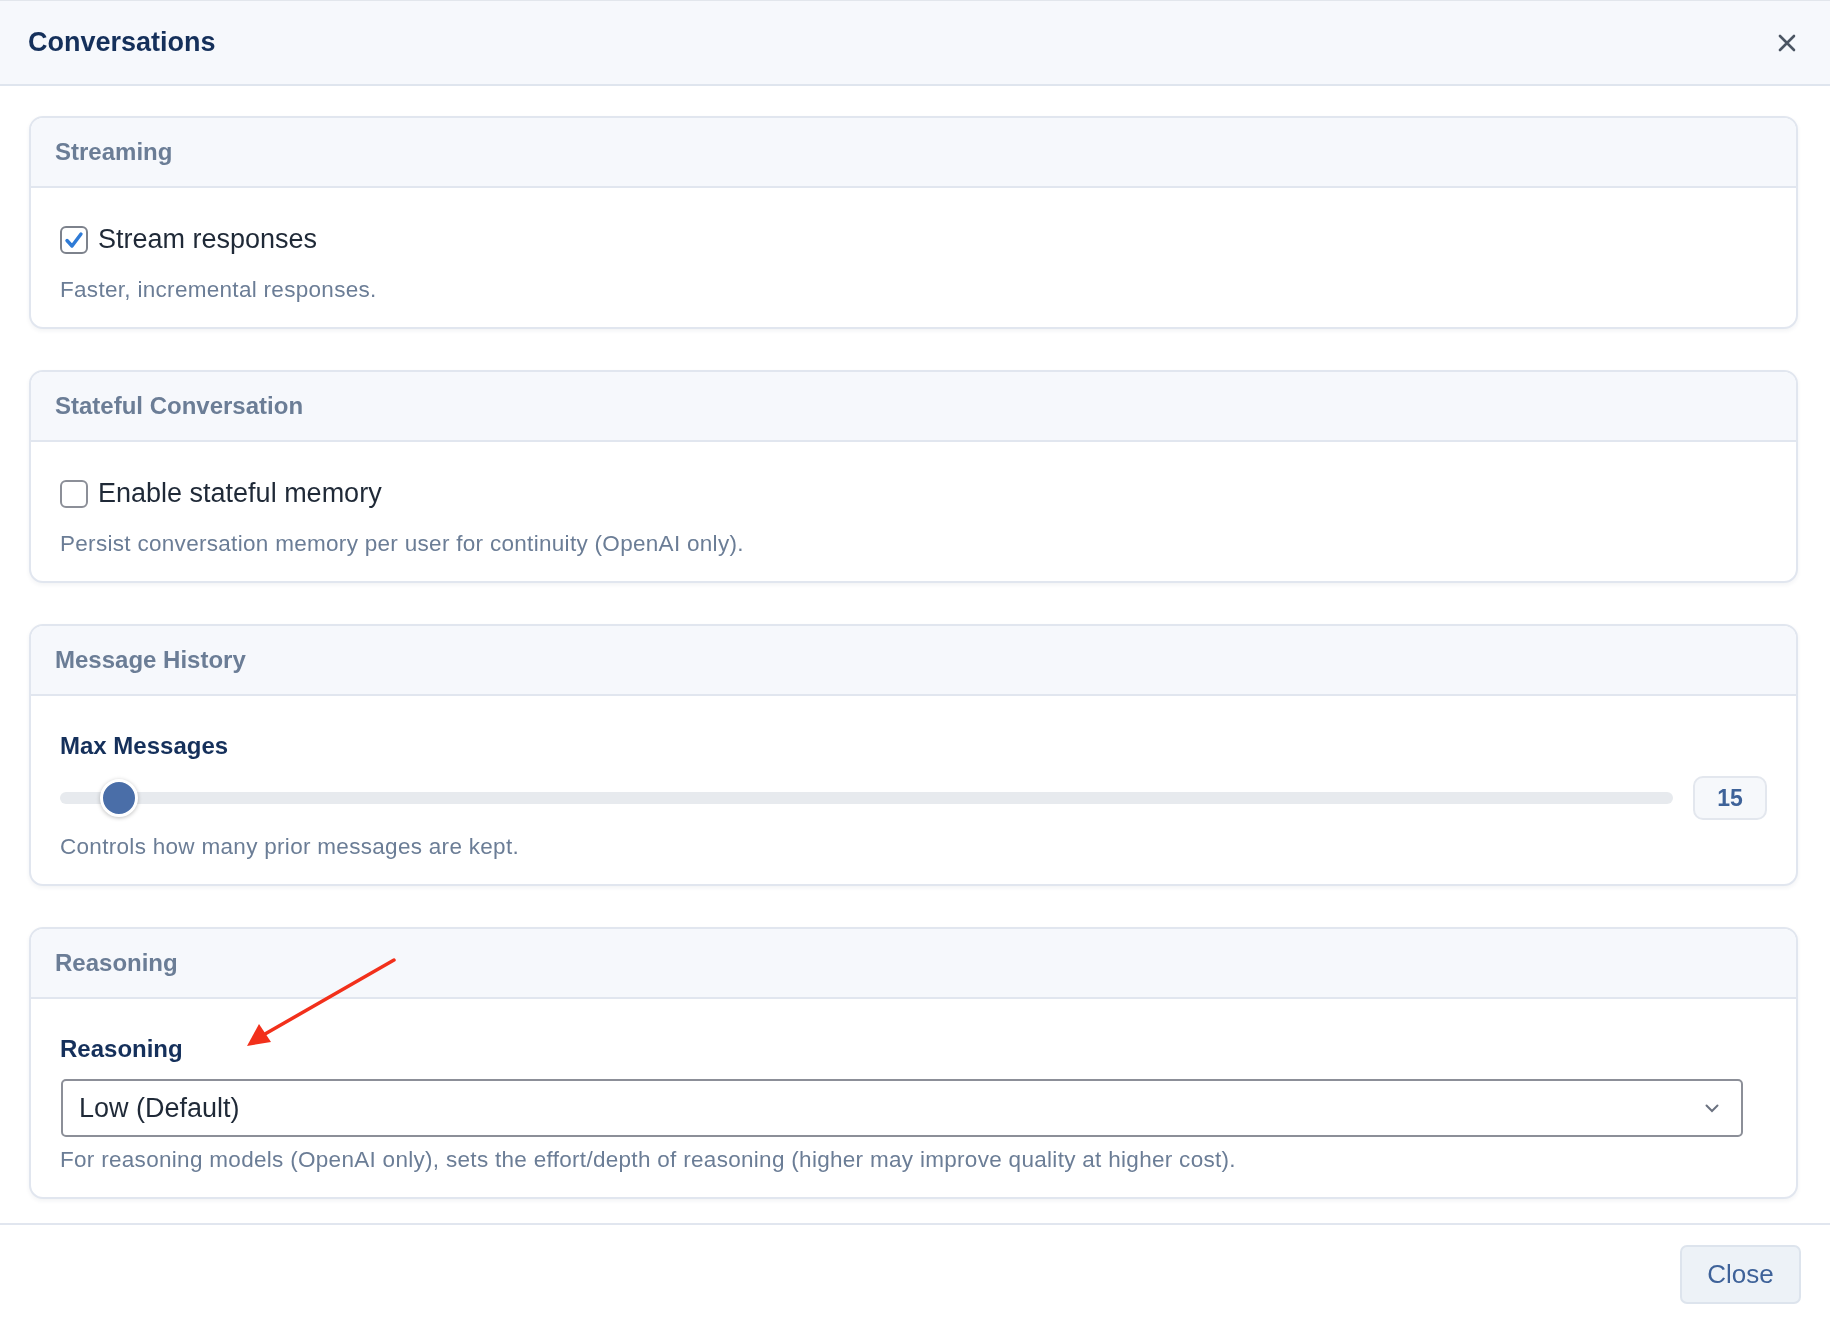 The height and width of the screenshot is (1344, 1830). Describe the element at coordinates (122, 42) in the screenshot. I see `dialog-title: Conversations` at that location.